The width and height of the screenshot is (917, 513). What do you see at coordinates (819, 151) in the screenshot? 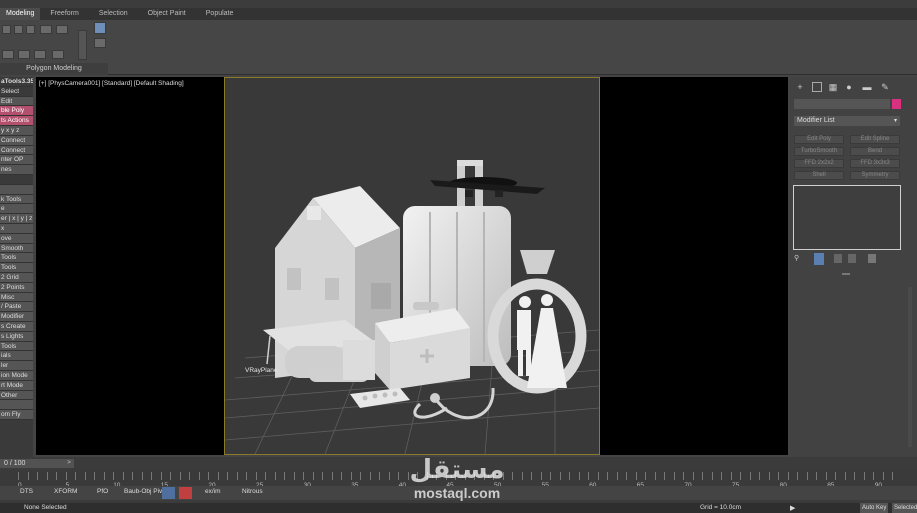
I see `modifier-button-turbosmooth: TurboSmooth` at bounding box center [819, 151].